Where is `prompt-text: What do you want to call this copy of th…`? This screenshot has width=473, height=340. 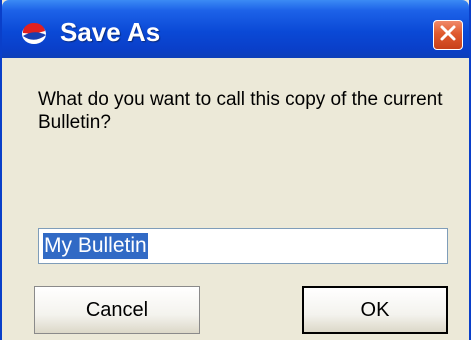
prompt-text: What do you want to call this copy of th… is located at coordinates (240, 111).